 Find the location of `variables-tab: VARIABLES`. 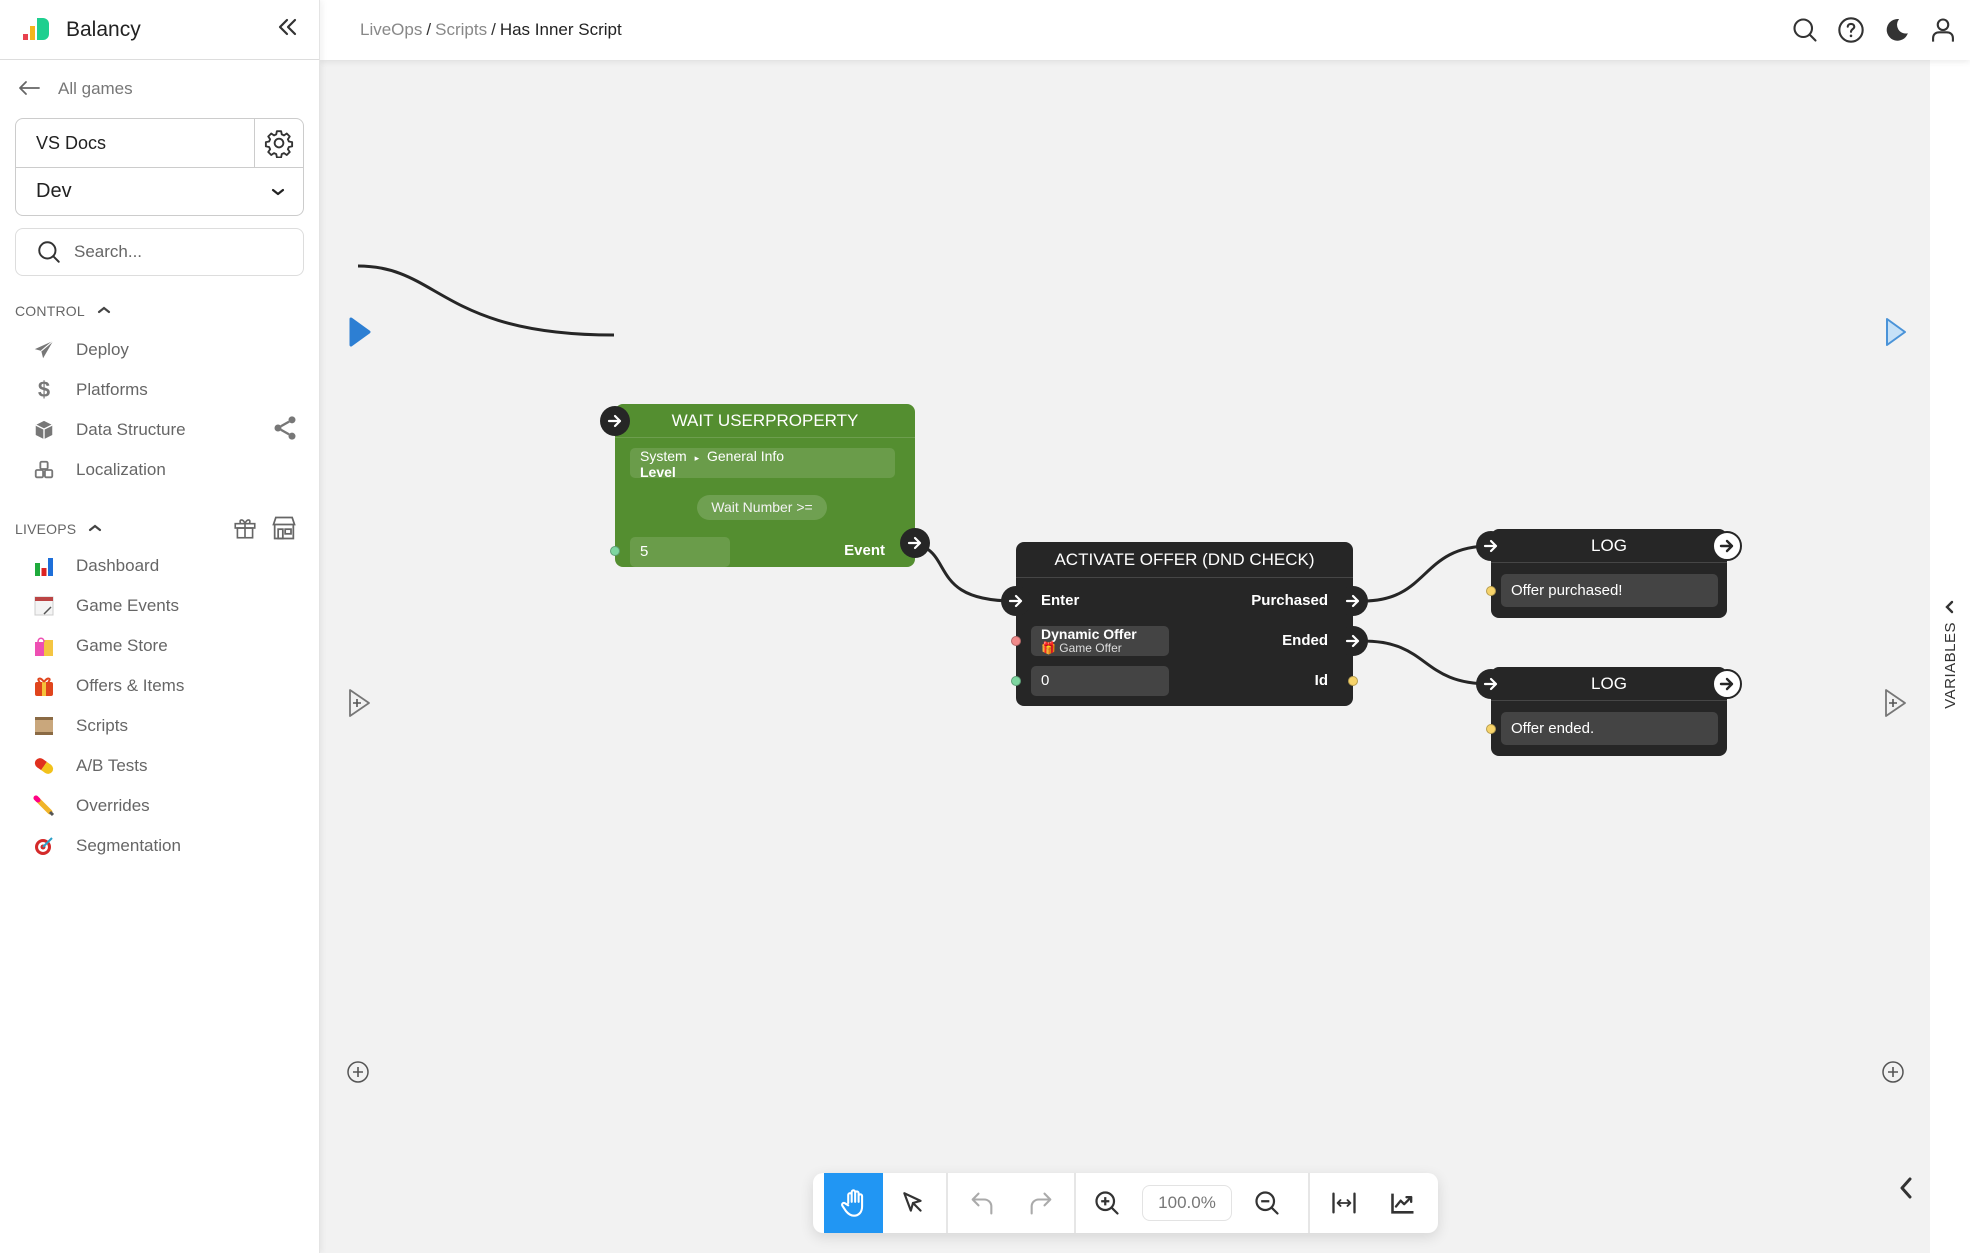

variables-tab: VARIABLES is located at coordinates (1950, 654).